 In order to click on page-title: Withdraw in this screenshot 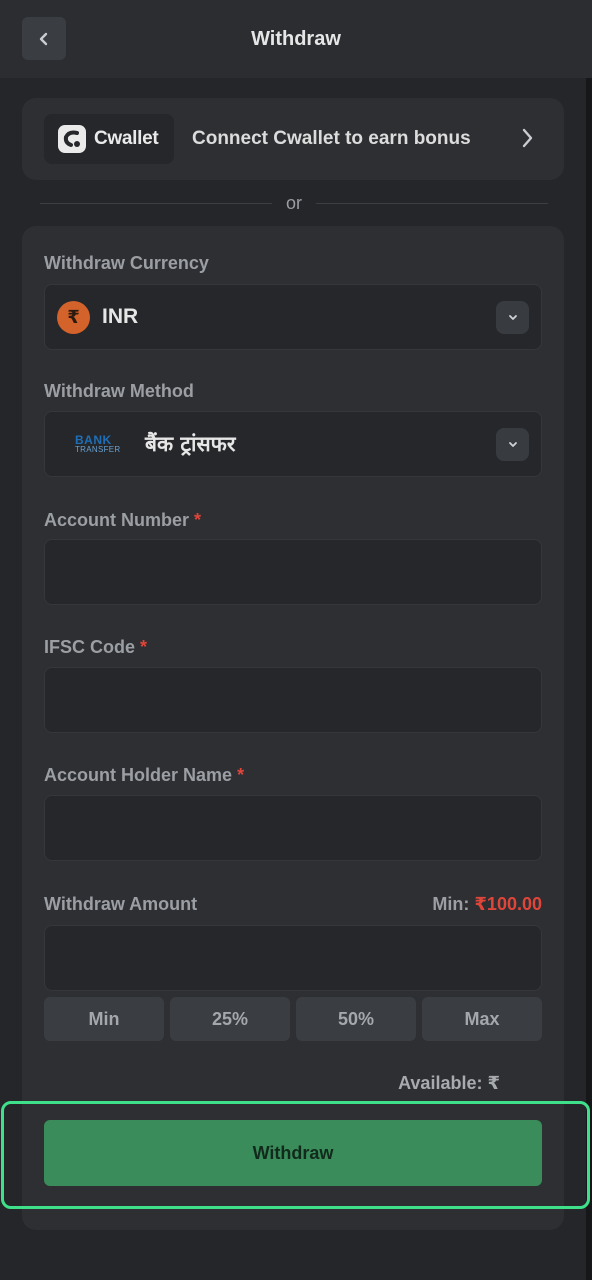, I will do `click(296, 38)`.